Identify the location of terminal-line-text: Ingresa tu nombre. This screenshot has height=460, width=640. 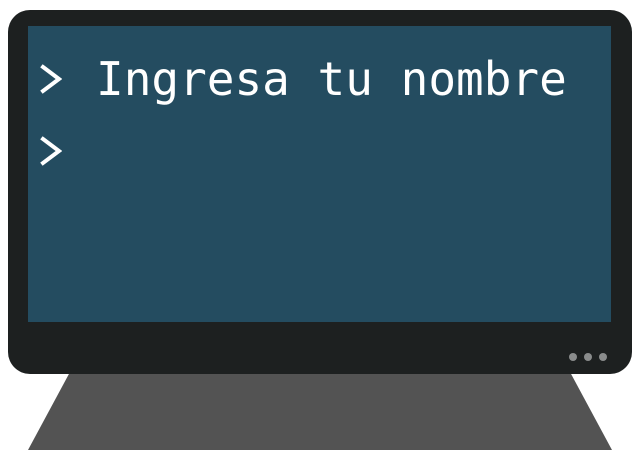
(331, 79).